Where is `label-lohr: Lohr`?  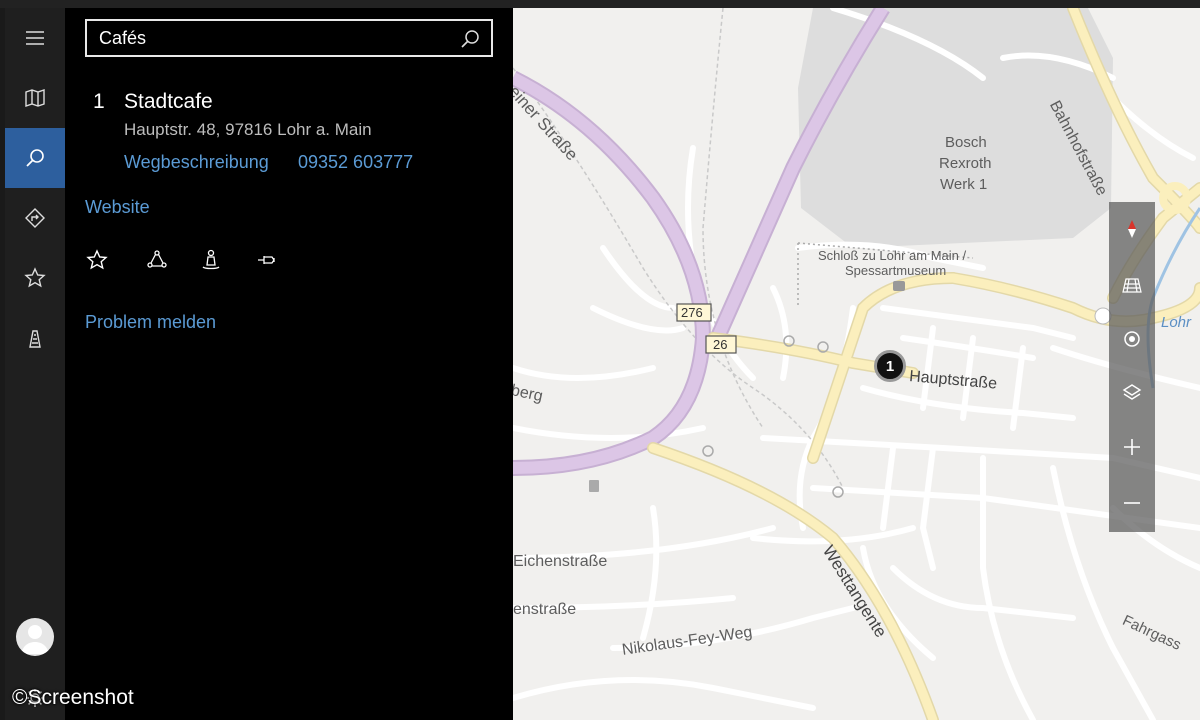
label-lohr: Lohr is located at coordinates (1176, 322).